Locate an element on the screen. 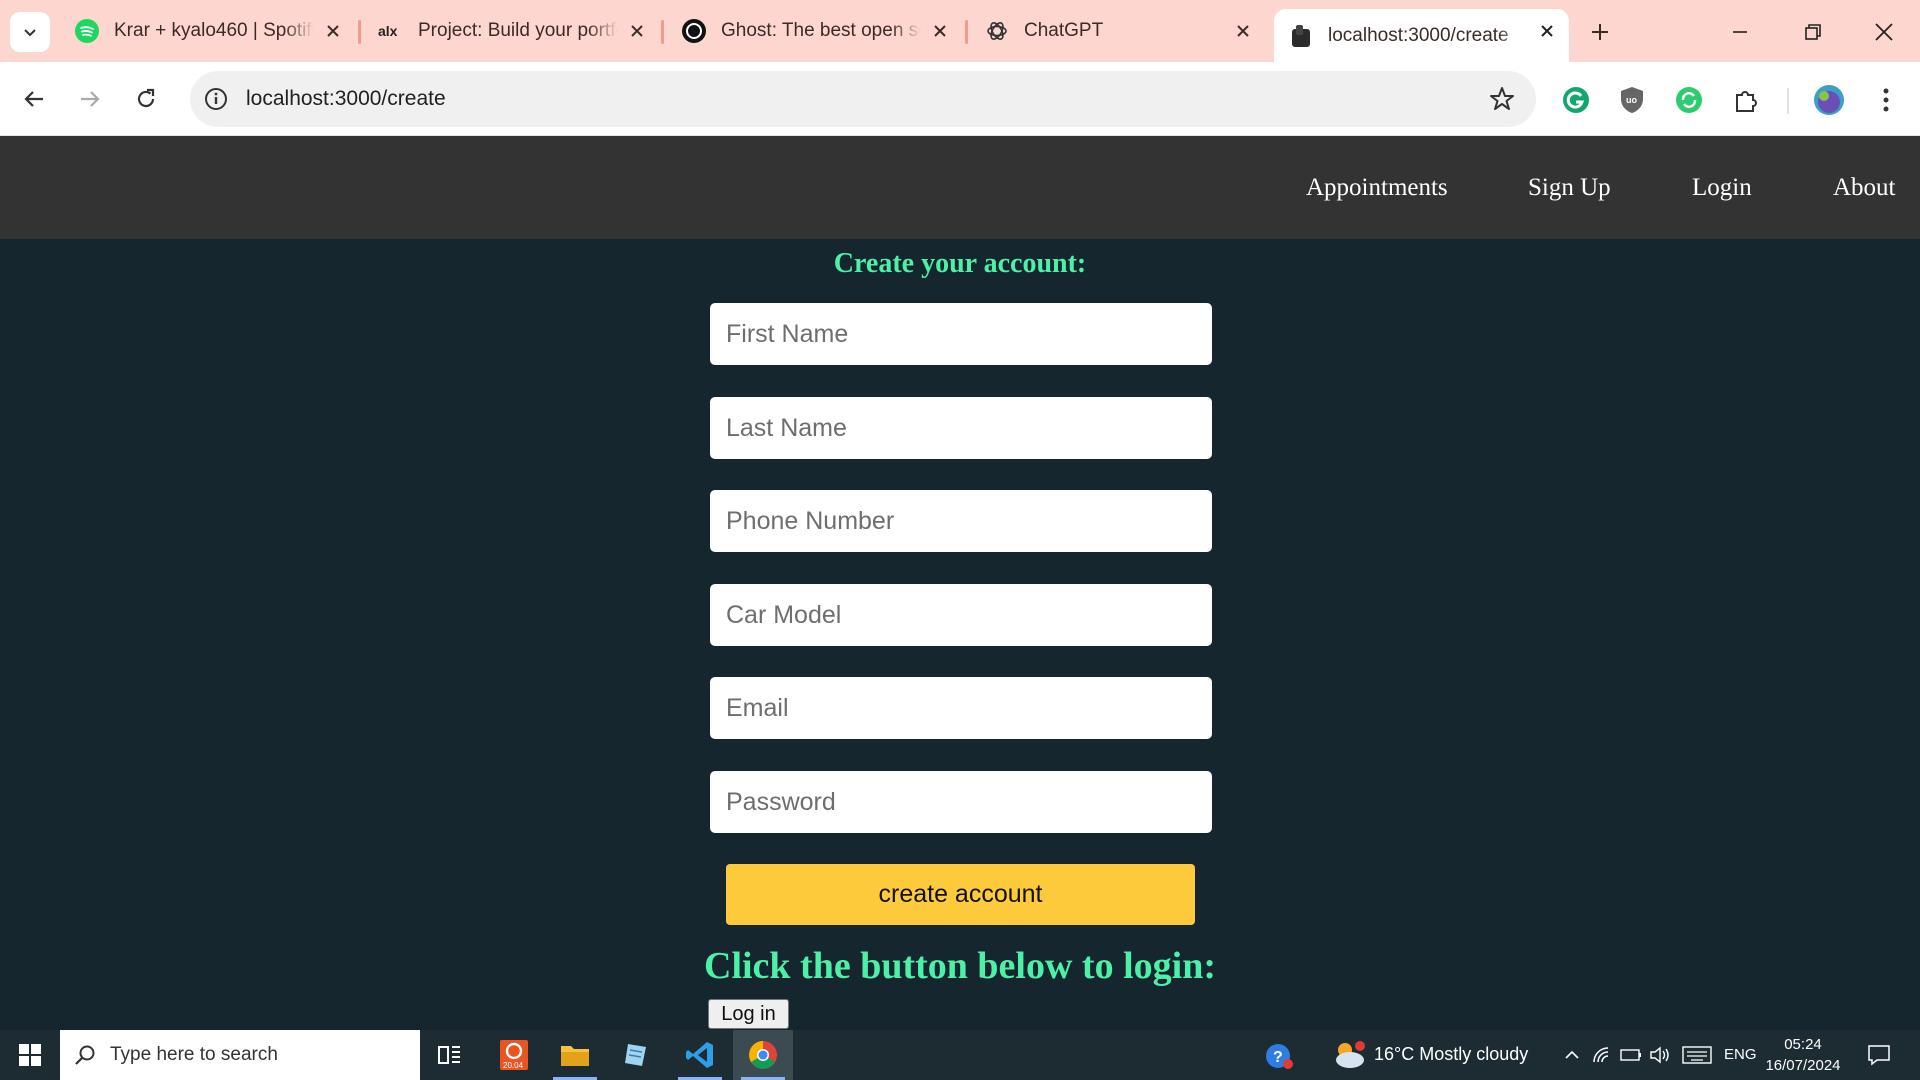 The width and height of the screenshot is (1920, 1080). tab-spotify: Krar + kyalo460 | Spotify is located at coordinates (207, 31).